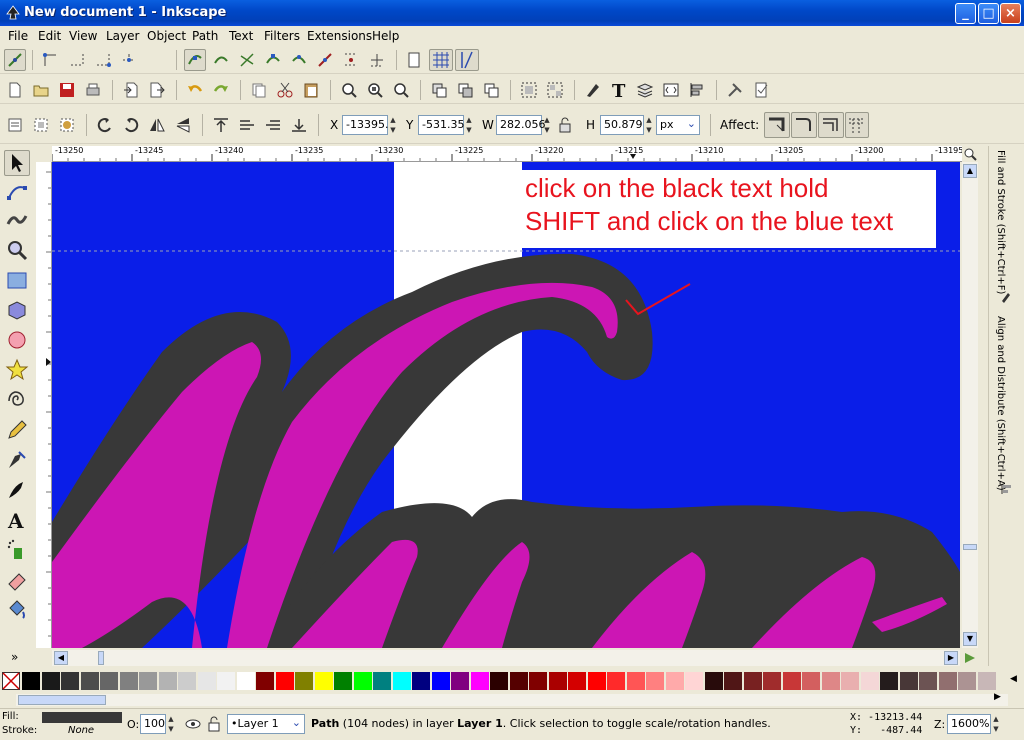 This screenshot has width=1024, height=740. What do you see at coordinates (970, 658) in the screenshot?
I see `color-managed-toggle-icon` at bounding box center [970, 658].